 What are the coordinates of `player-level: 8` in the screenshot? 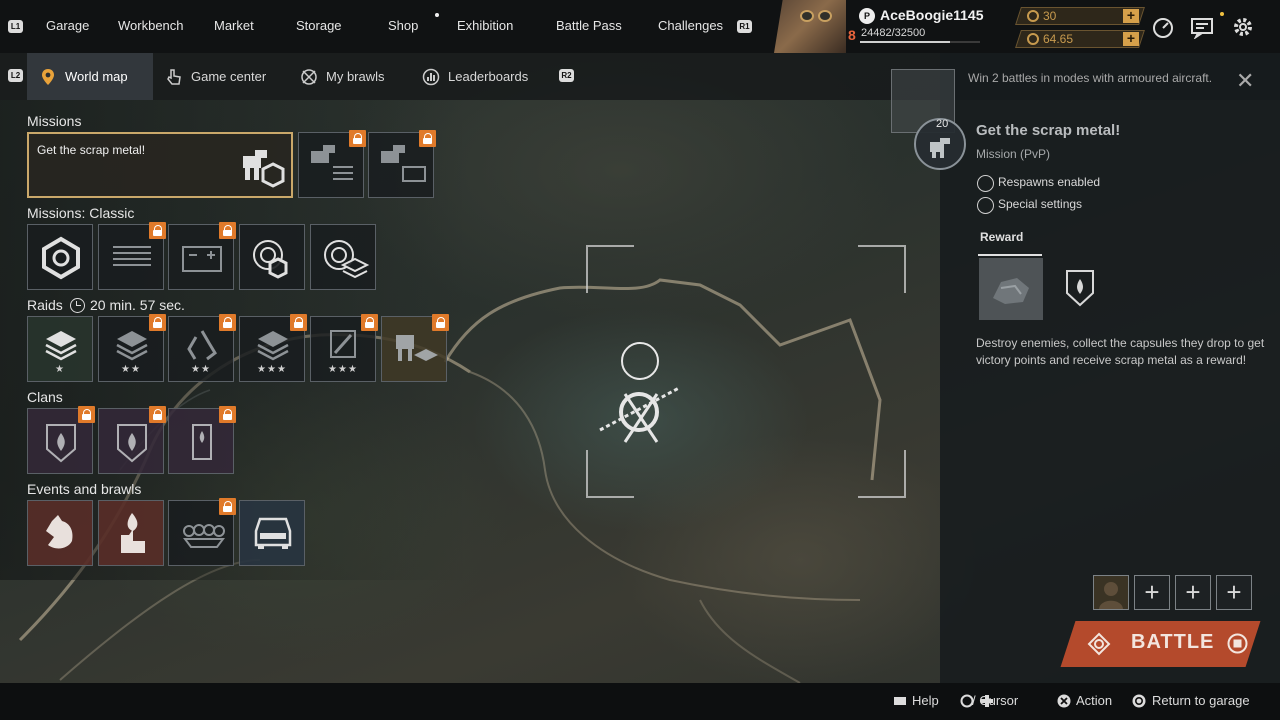 It's located at (852, 35).